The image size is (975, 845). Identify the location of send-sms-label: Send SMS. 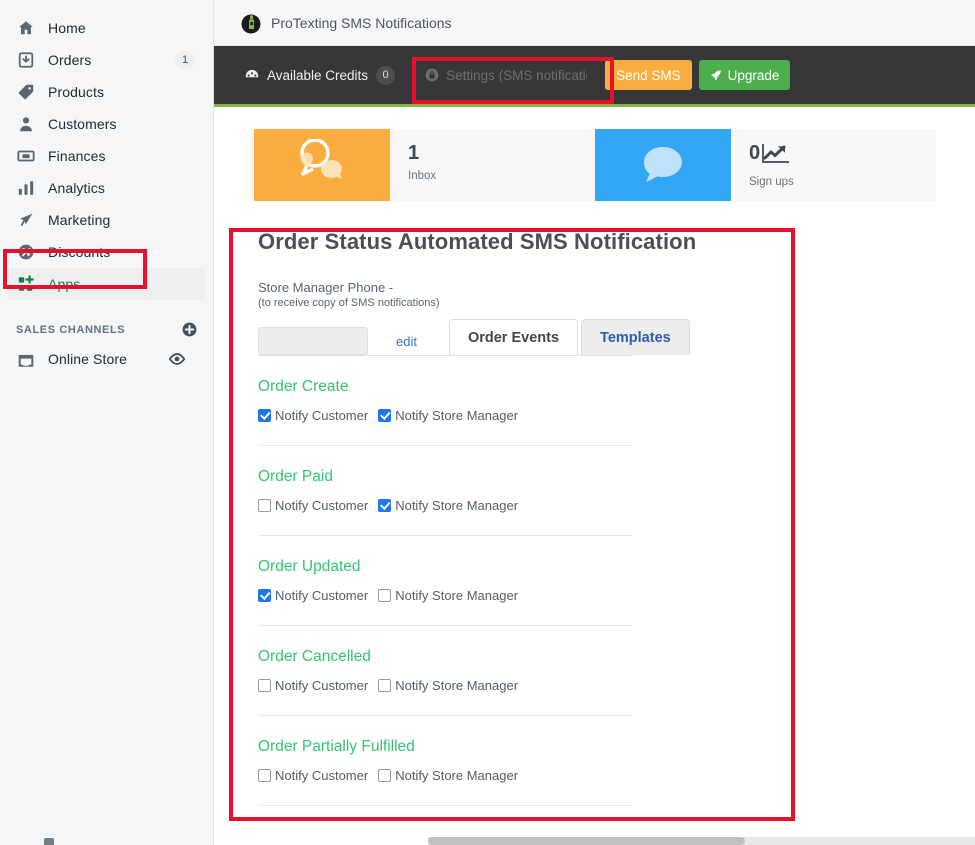
(648, 75).